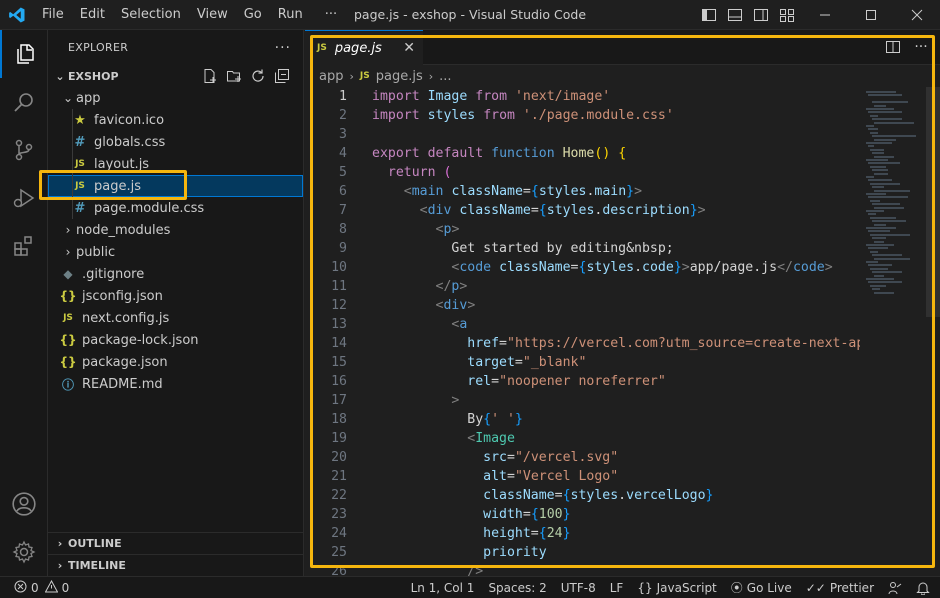 The image size is (940, 598). I want to click on new-file-icon, so click(210, 76).